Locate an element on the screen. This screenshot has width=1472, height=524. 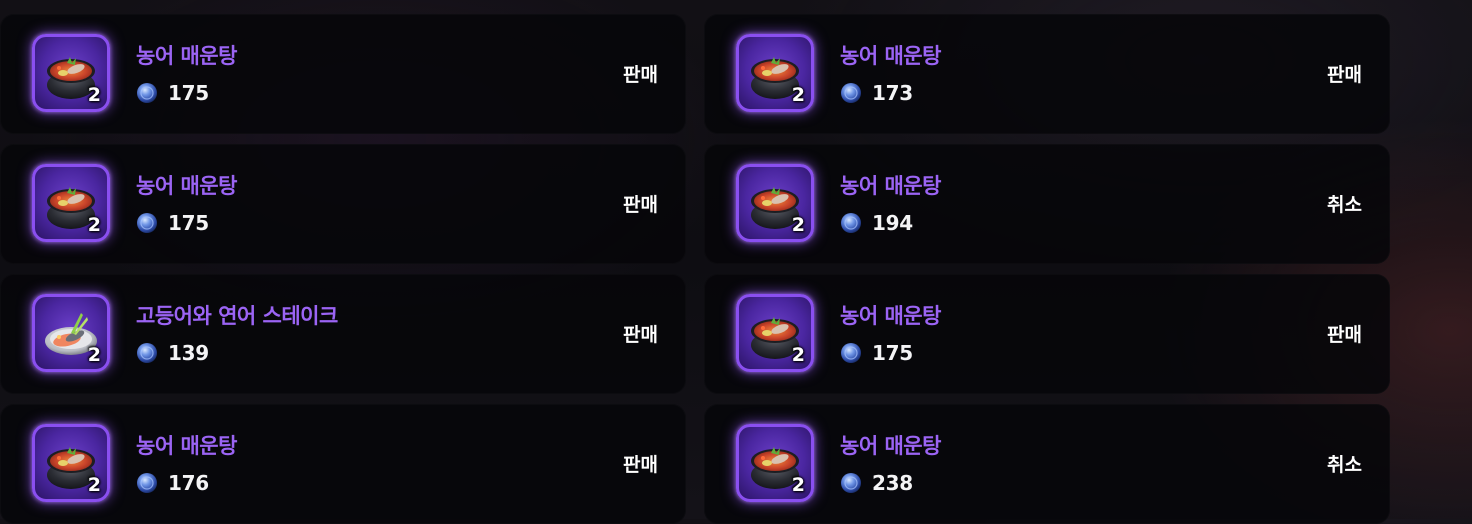
item-price: 238 is located at coordinates (876, 483).